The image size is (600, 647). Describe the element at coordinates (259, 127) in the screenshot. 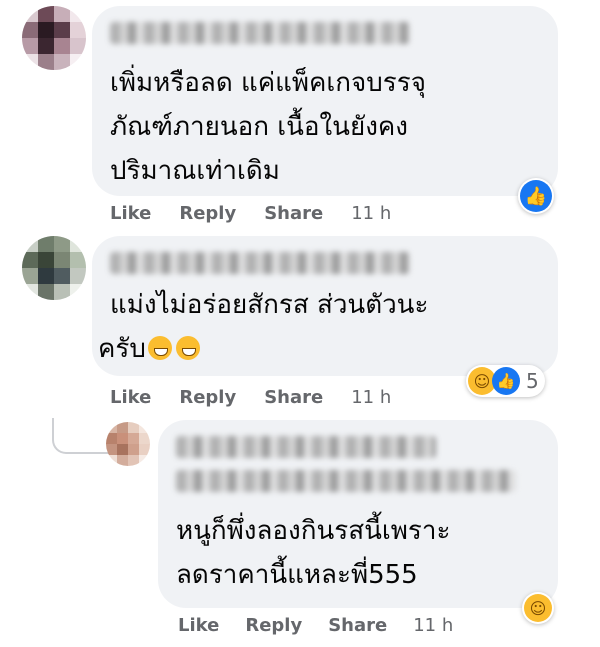

I see `comment-line: ภัณฑ์ภายนอก เนื้อในยังคง` at that location.